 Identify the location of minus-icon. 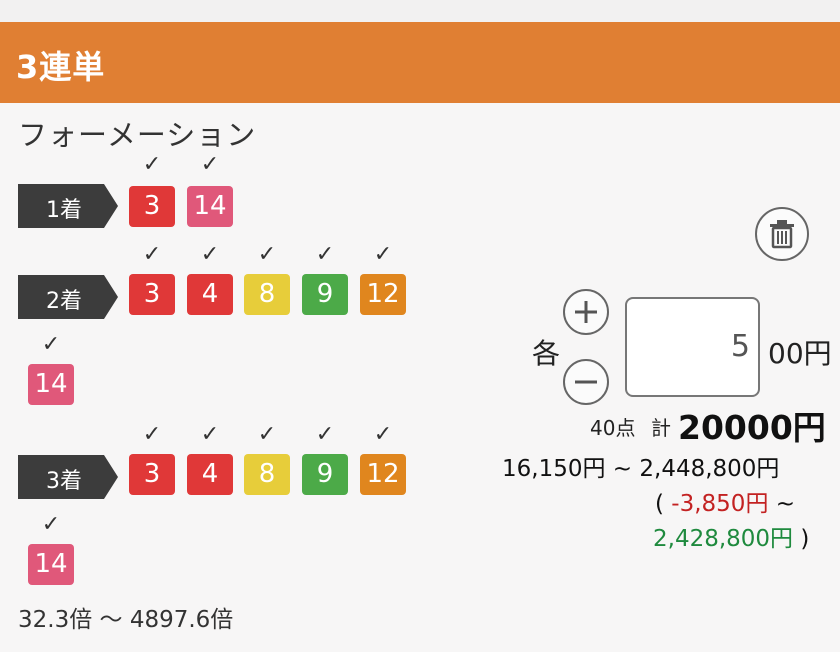
(586, 382).